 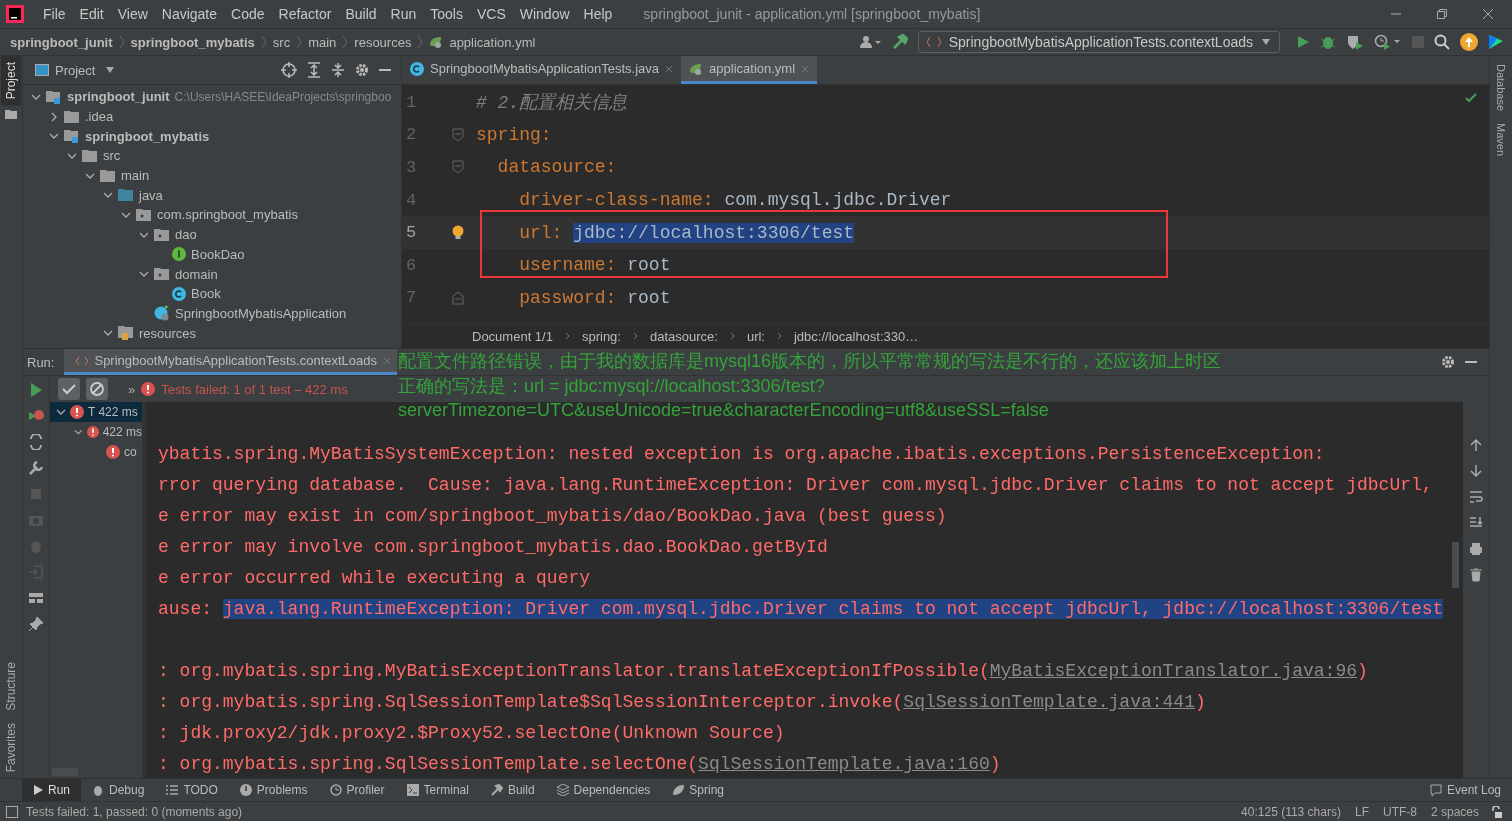 What do you see at coordinates (168, 333) in the screenshot?
I see `tree-item: resources` at bounding box center [168, 333].